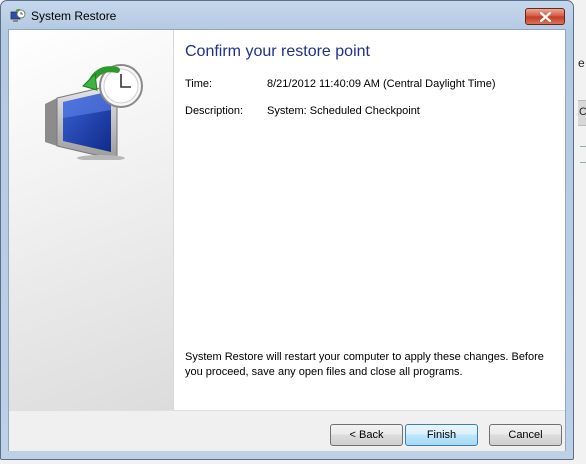 This screenshot has width=586, height=464. I want to click on description-label: Description:, so click(214, 111).